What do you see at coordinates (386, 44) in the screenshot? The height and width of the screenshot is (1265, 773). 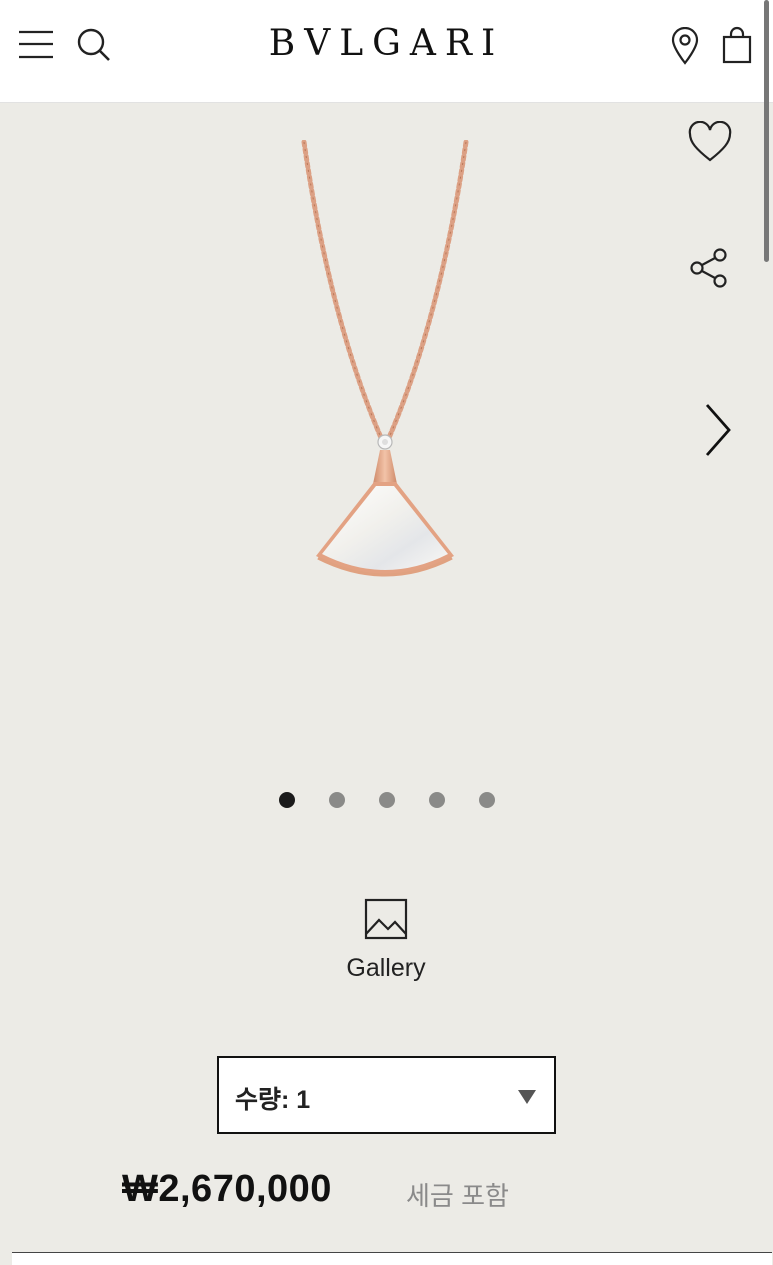 I see `brand-logo: BVLGARI` at bounding box center [386, 44].